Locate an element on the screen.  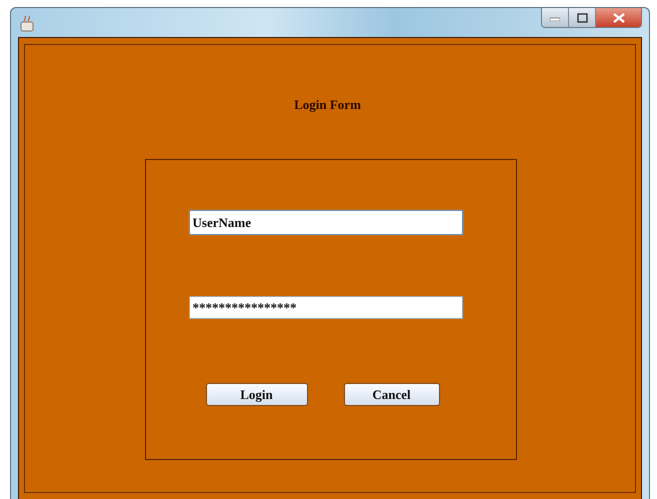
close-icon is located at coordinates (618, 17).